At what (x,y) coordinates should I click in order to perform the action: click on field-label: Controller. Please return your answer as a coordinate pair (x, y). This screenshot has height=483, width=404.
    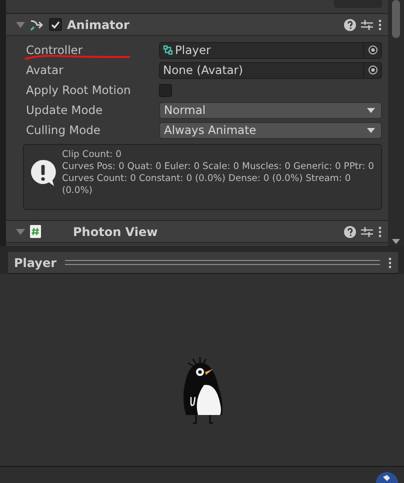
    Looking at the image, I should click on (55, 50).